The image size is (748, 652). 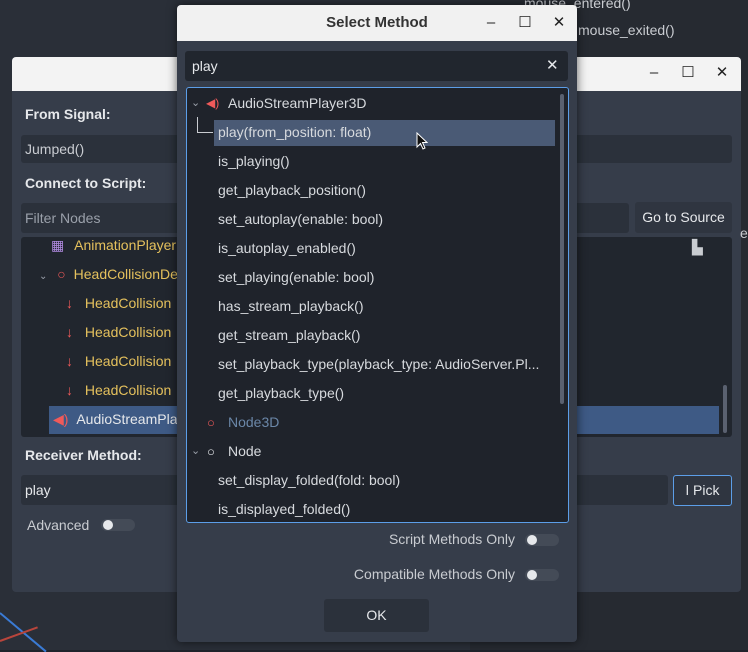 I want to click on method-row: is_displayed_folded(), so click(x=371, y=508).